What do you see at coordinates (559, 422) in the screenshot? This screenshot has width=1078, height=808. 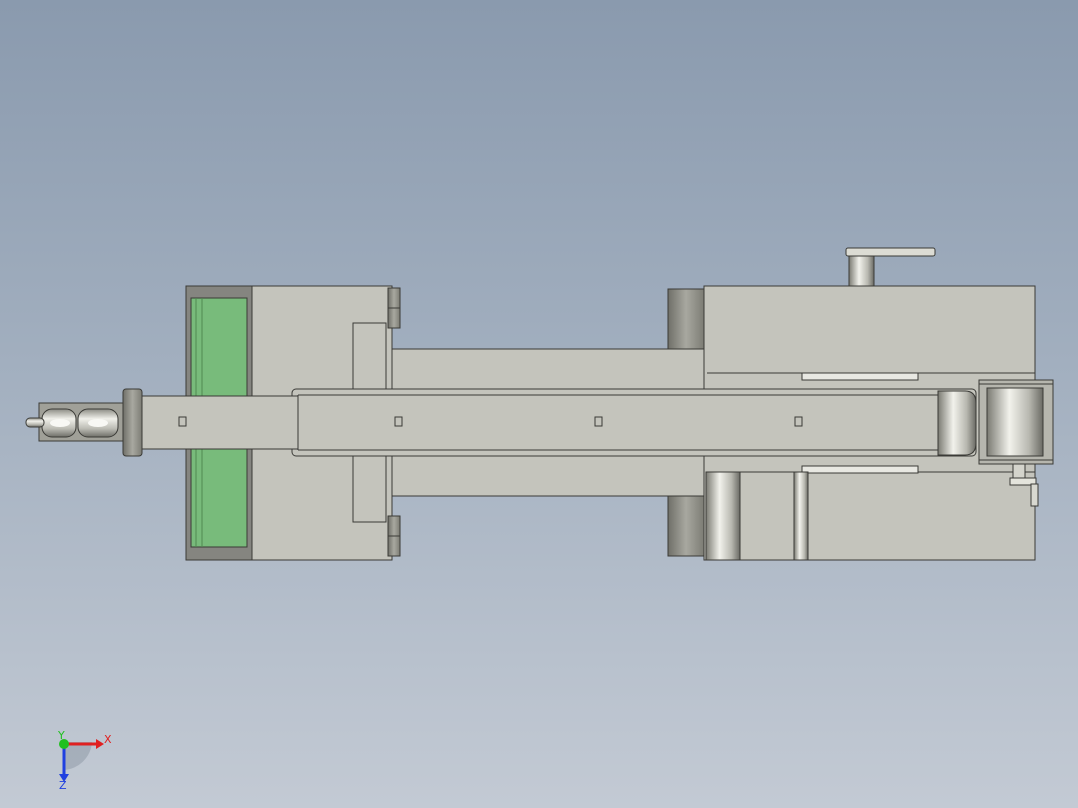 I see `telescoping-beam` at bounding box center [559, 422].